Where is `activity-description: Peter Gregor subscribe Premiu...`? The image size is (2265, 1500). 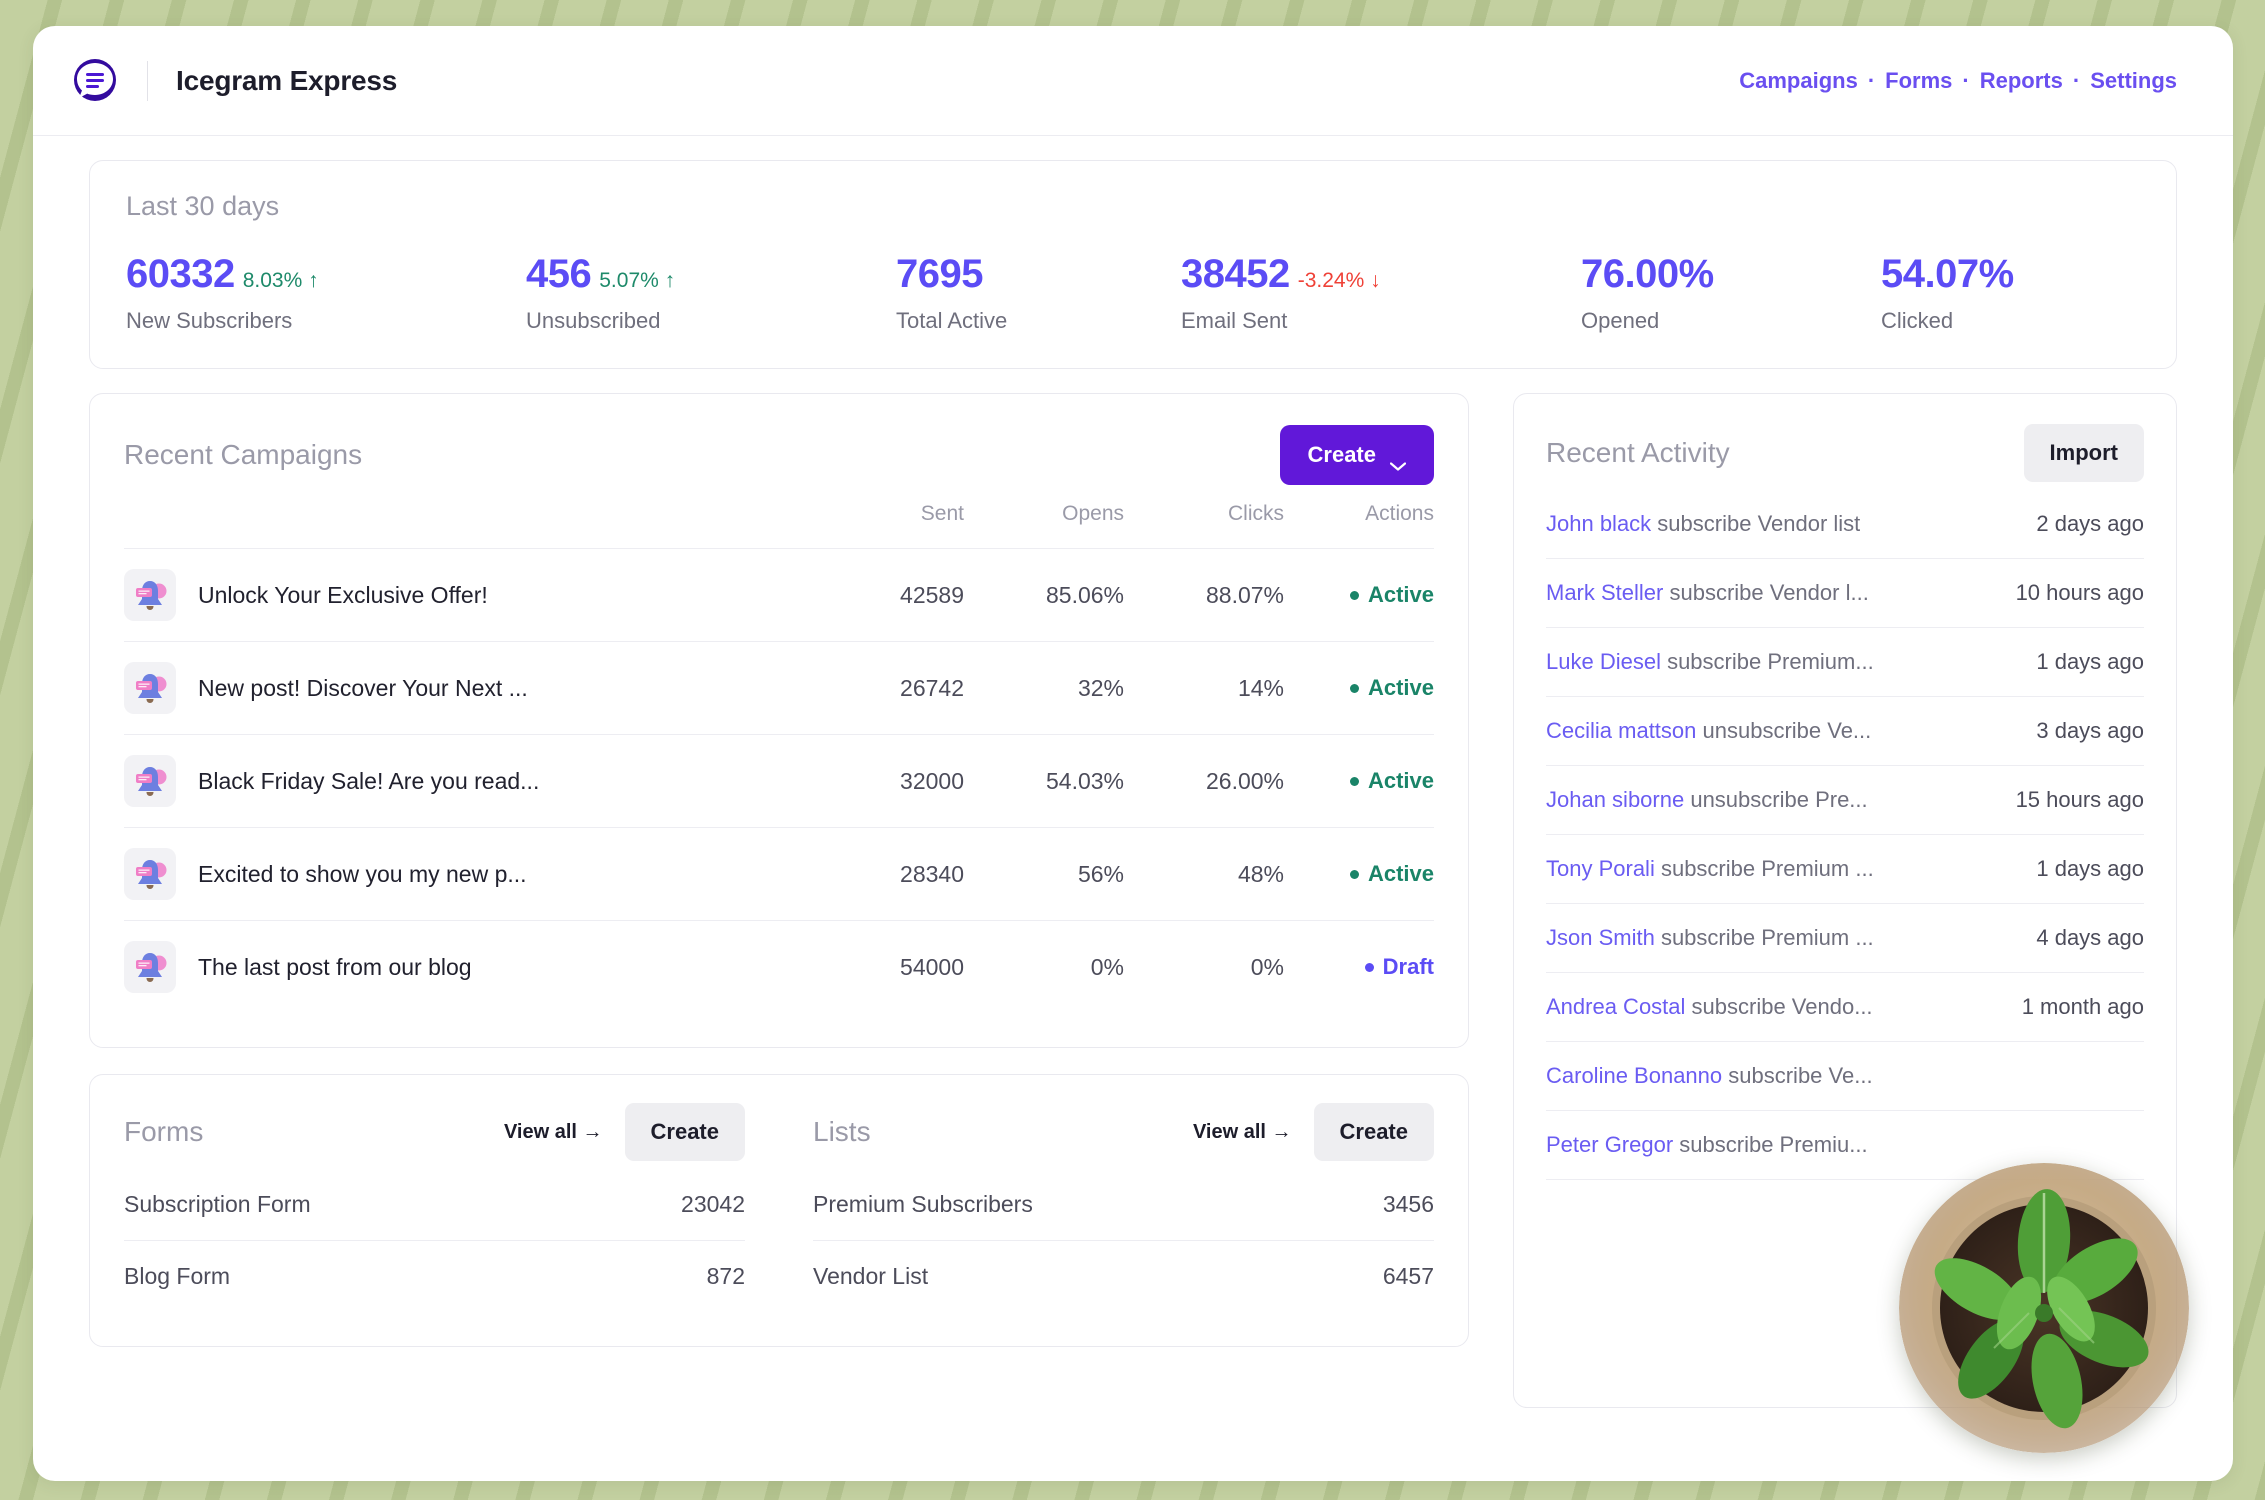 activity-description: Peter Gregor subscribe Premiu... is located at coordinates (1707, 1145).